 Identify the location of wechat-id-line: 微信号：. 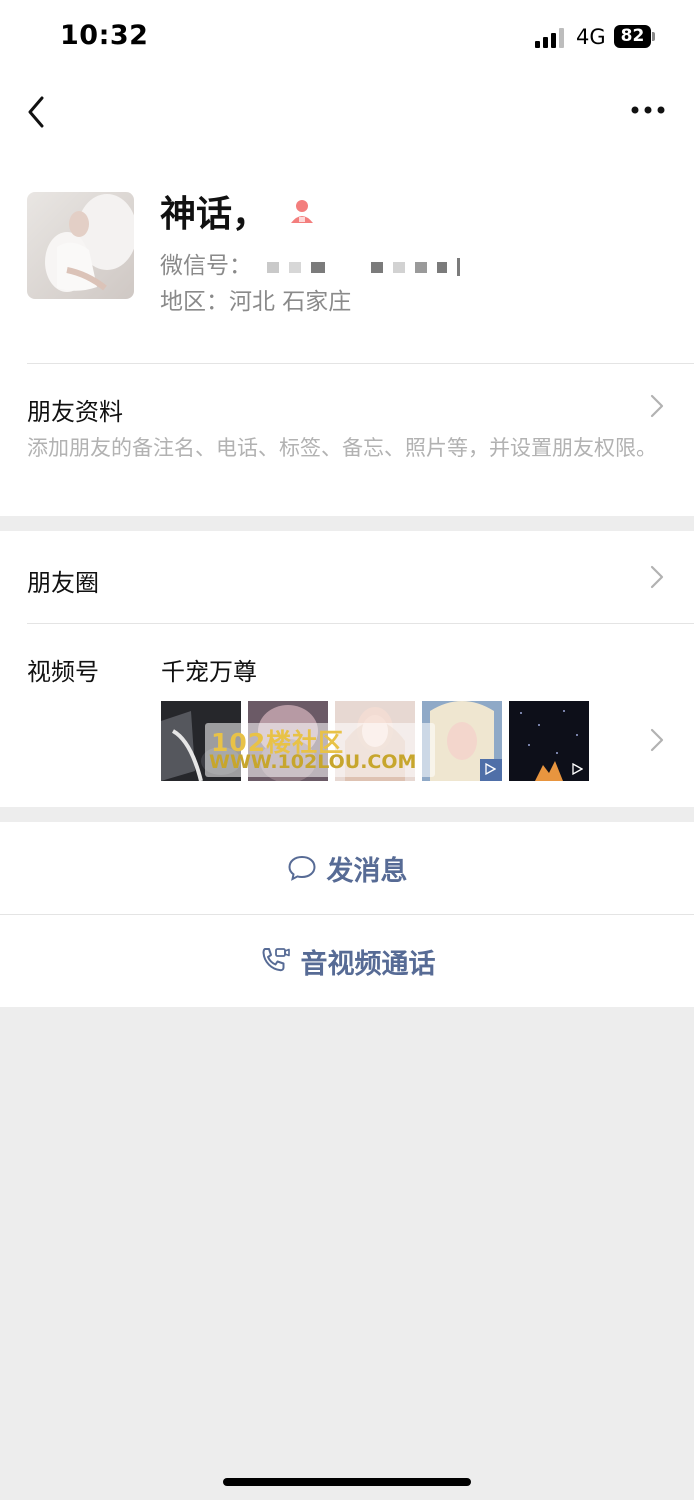
(315, 263).